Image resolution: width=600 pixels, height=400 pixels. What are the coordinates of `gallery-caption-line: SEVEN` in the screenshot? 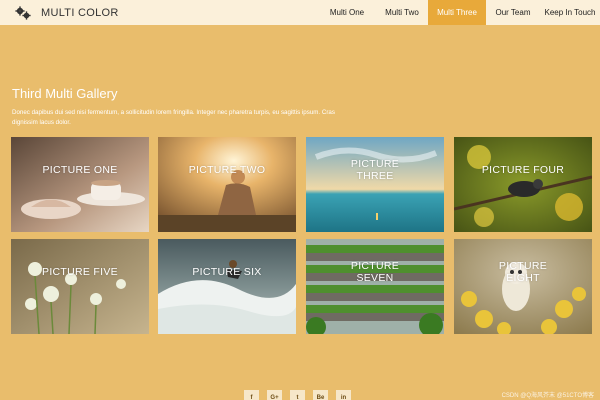 It's located at (375, 278).